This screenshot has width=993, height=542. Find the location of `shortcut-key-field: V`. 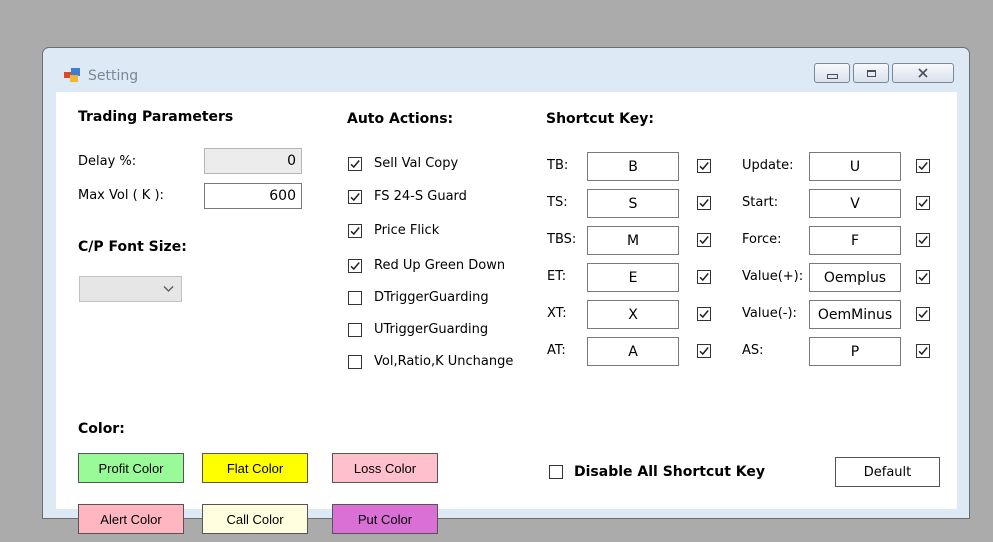

shortcut-key-field: V is located at coordinates (855, 203).